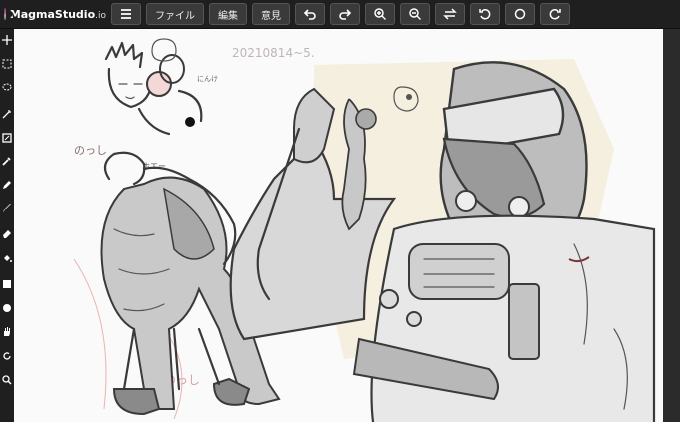  What do you see at coordinates (271, 14) in the screenshot?
I see `feedback-button: 意見` at bounding box center [271, 14].